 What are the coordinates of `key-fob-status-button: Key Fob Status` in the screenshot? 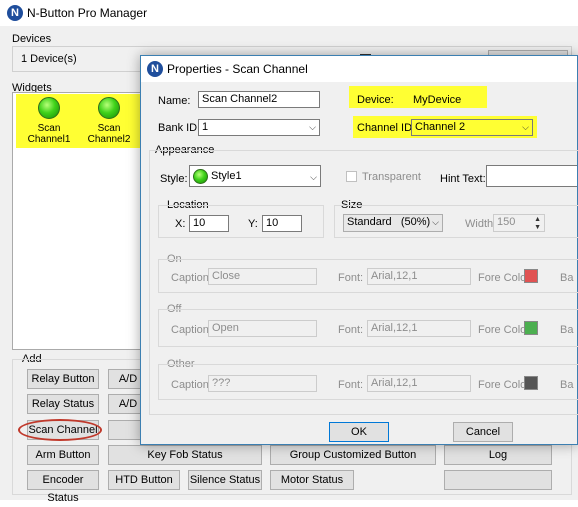 It's located at (185, 455).